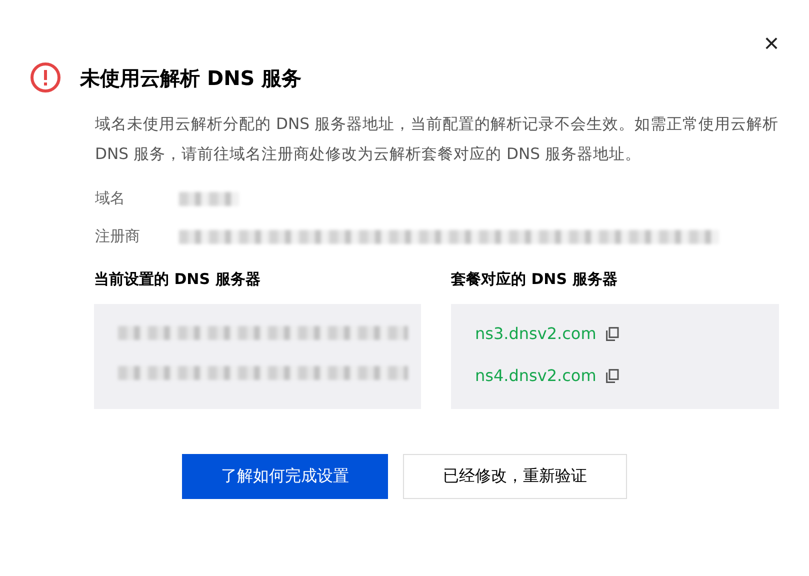 The width and height of the screenshot is (809, 576). I want to click on dialog-title: 未使用云解析 DNS 服务, so click(191, 78).